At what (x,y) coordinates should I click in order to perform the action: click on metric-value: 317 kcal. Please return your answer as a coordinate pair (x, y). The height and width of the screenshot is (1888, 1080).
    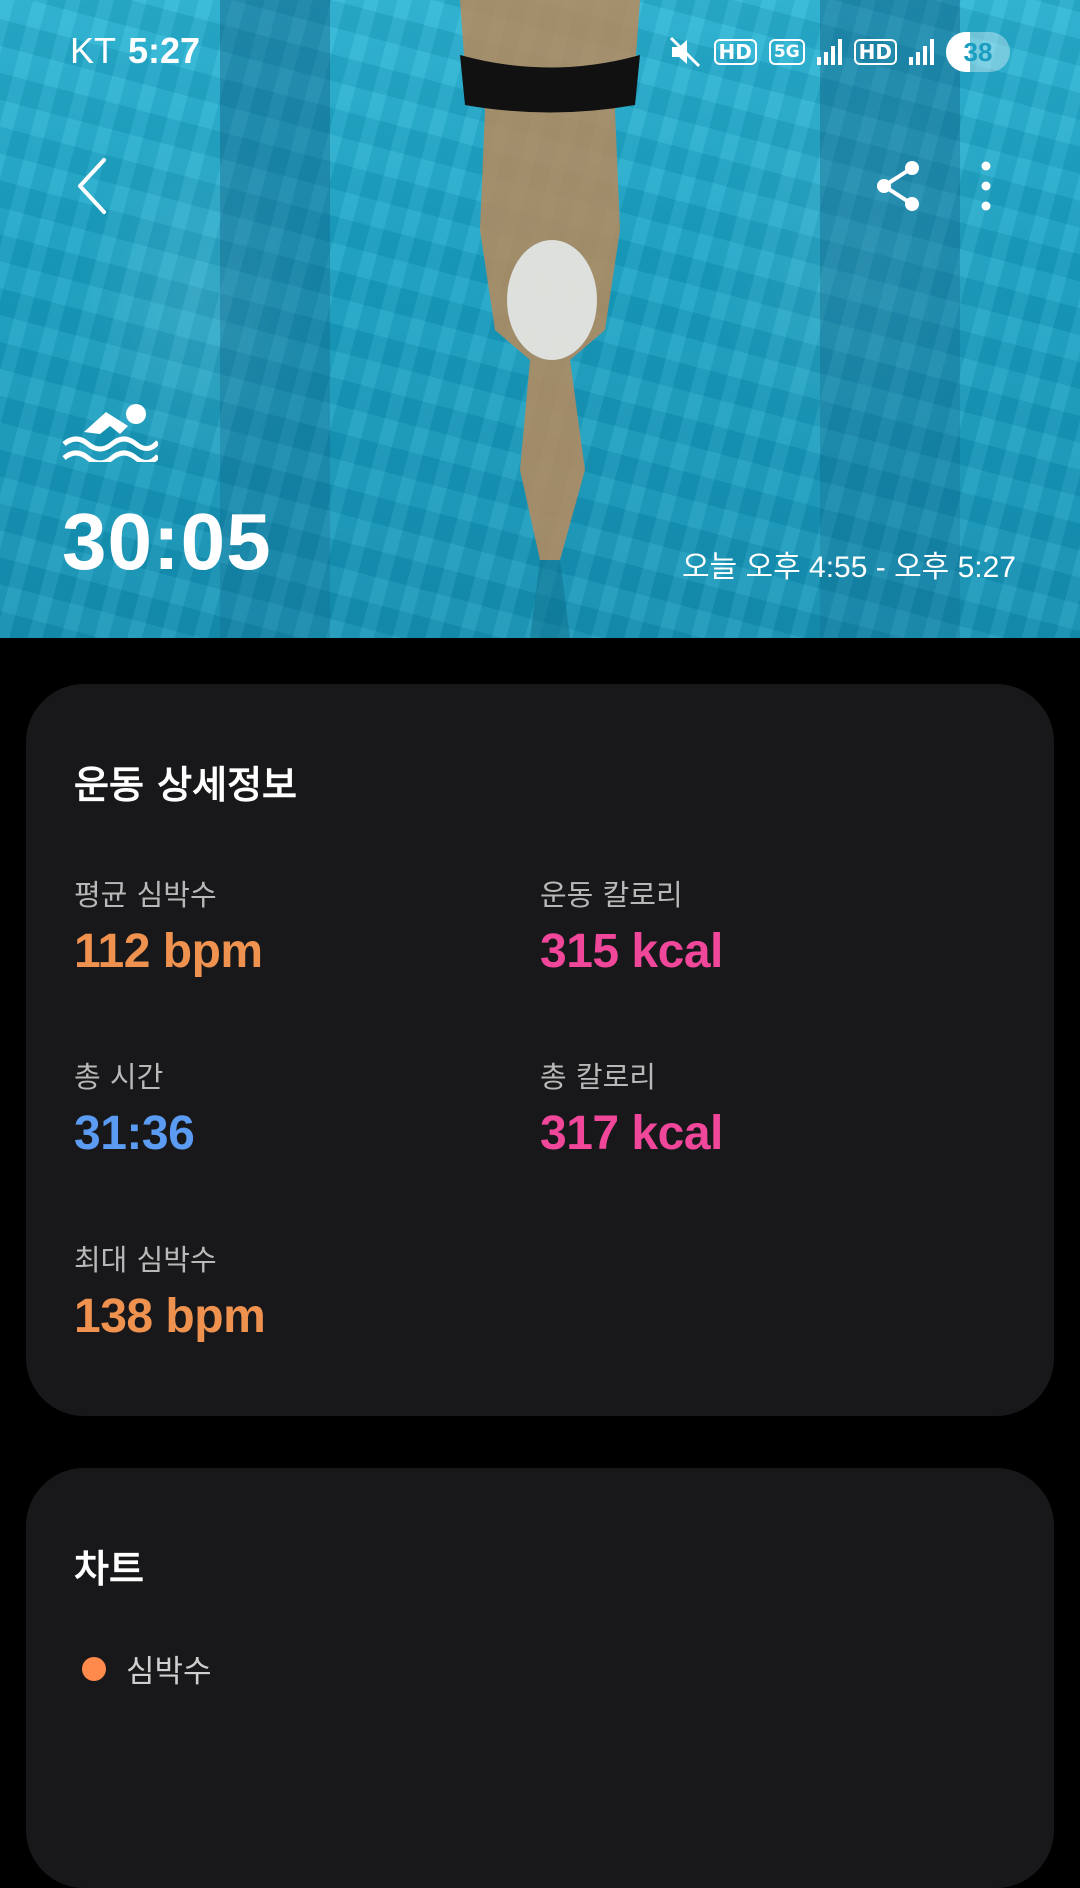
    Looking at the image, I should click on (631, 1133).